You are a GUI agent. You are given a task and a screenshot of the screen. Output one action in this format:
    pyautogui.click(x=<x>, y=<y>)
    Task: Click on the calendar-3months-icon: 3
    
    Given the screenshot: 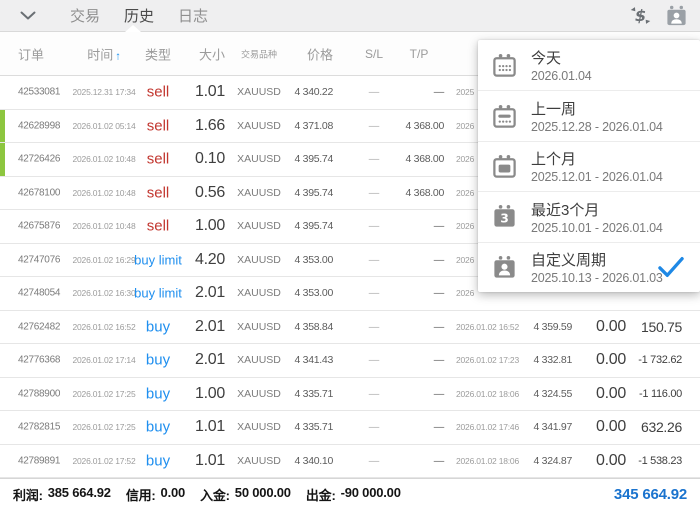 What is the action you would take?
    pyautogui.click(x=504, y=216)
    